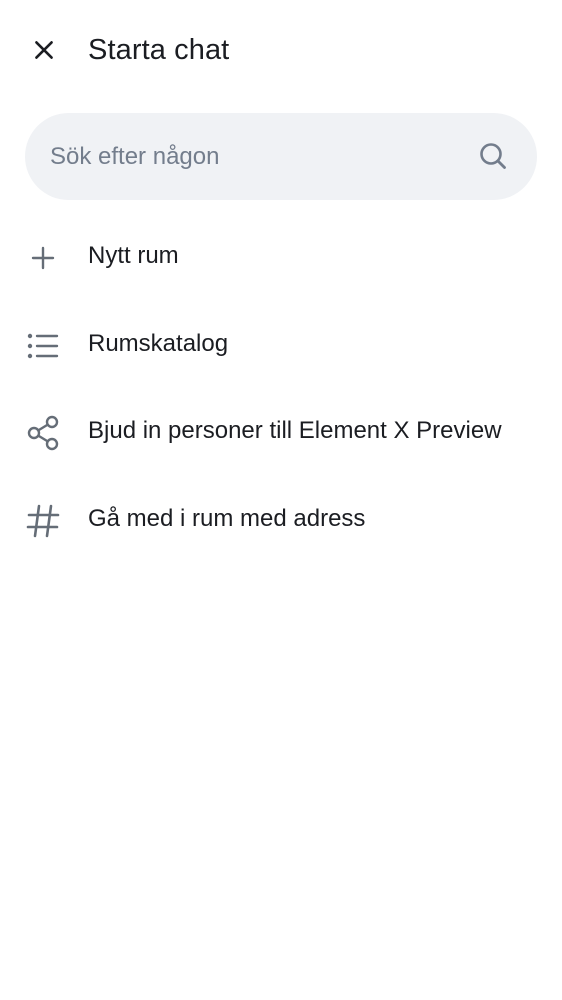 This screenshot has width=562, height=1000. What do you see at coordinates (43, 258) in the screenshot?
I see `plus-icon` at bounding box center [43, 258].